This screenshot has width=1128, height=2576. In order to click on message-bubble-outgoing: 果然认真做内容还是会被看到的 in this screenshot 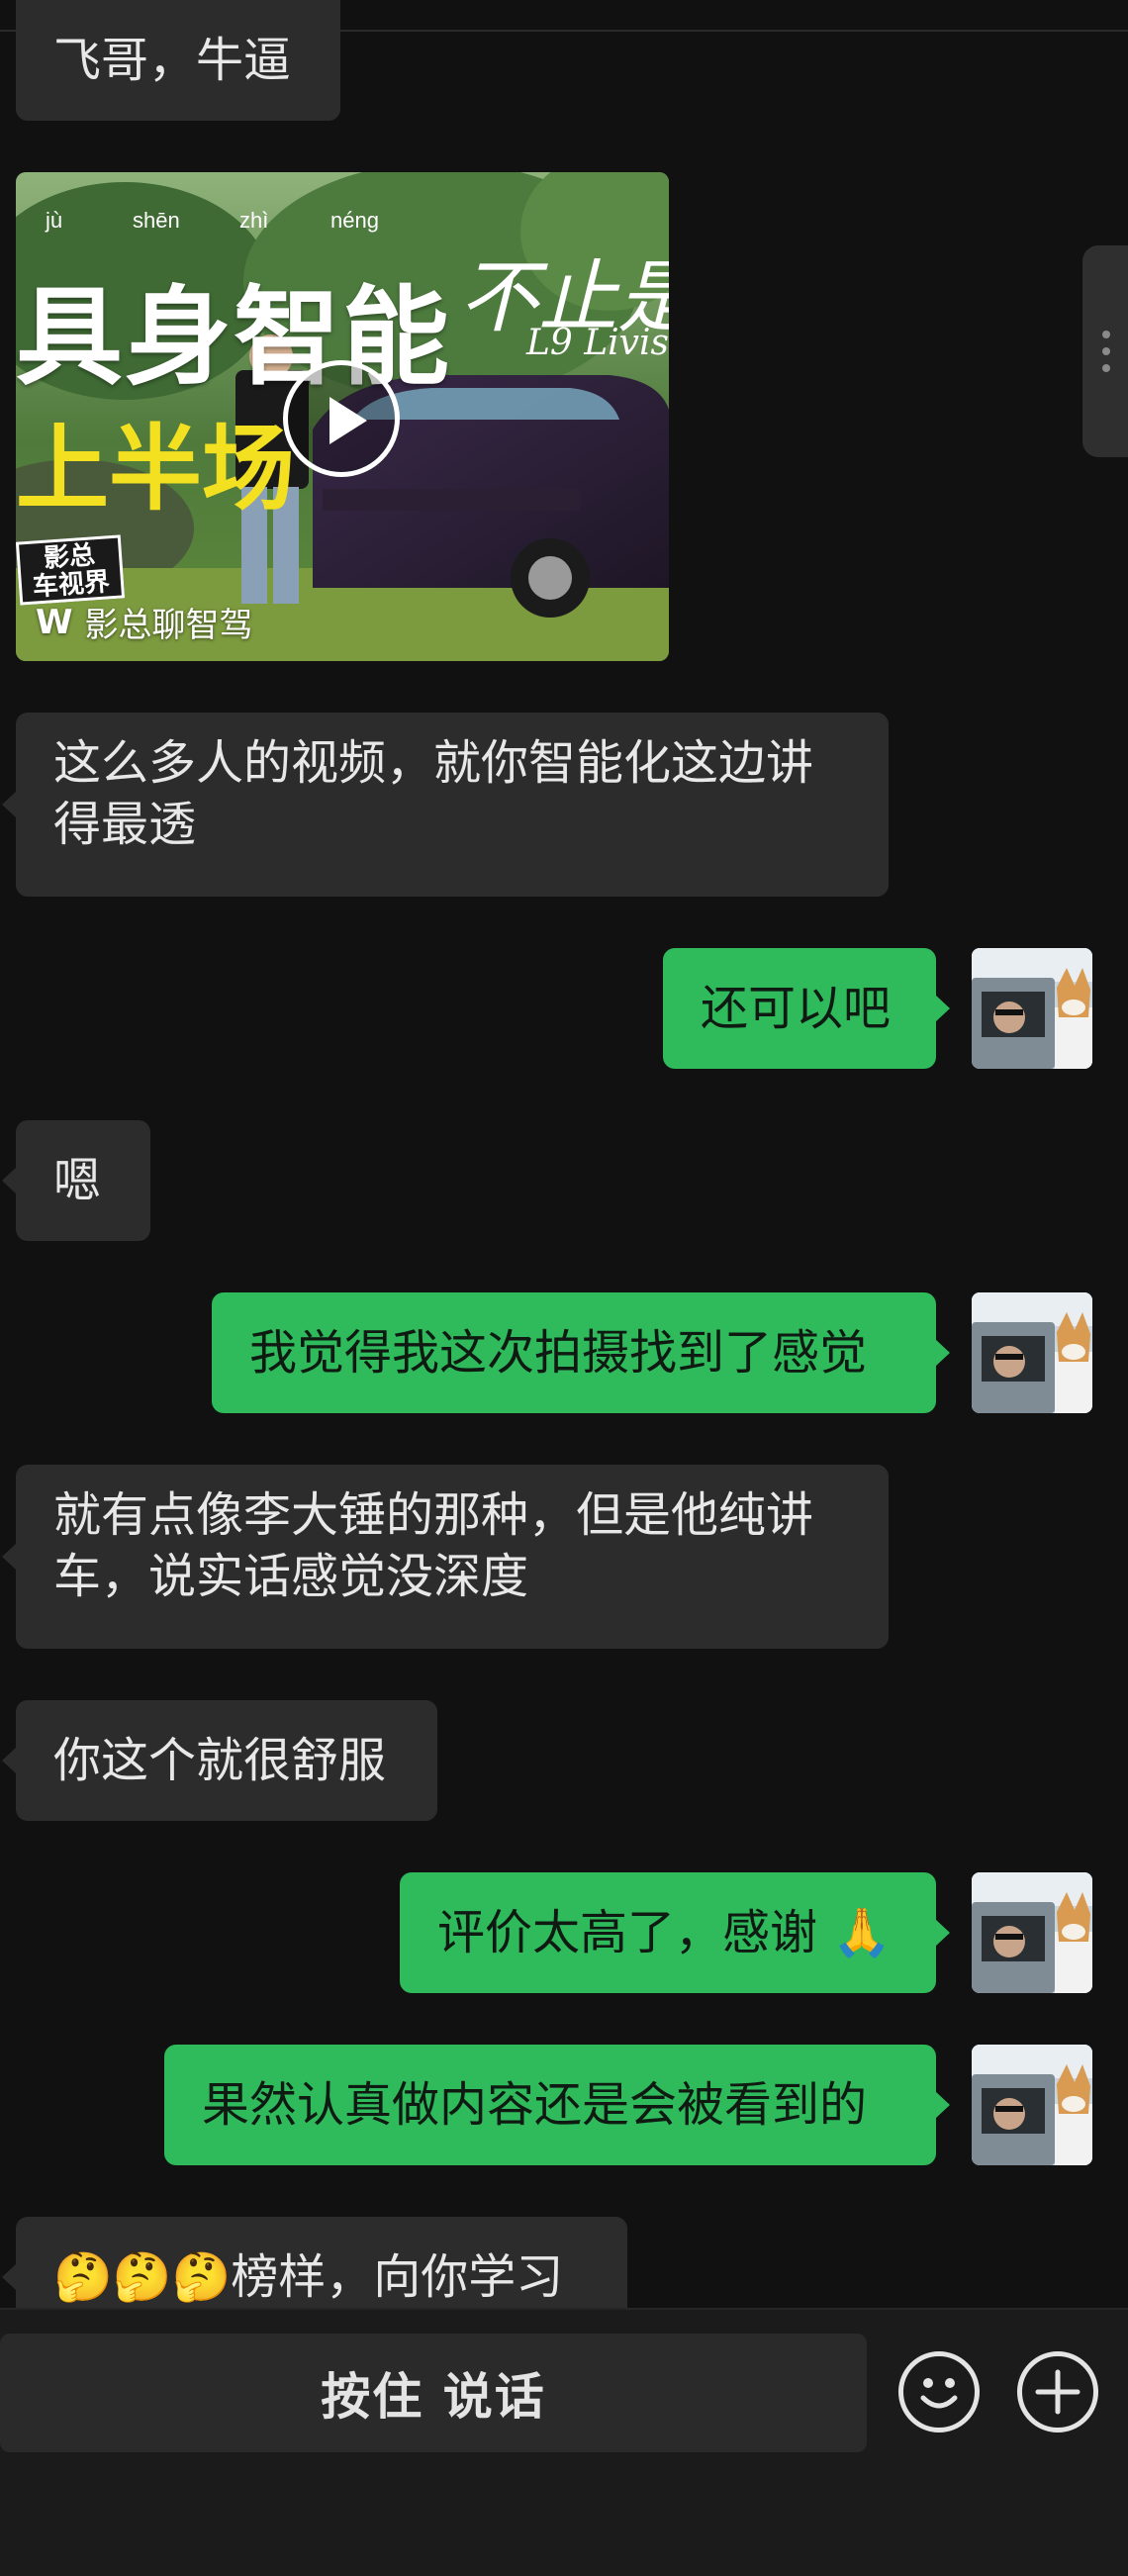, I will do `click(557, 2105)`.